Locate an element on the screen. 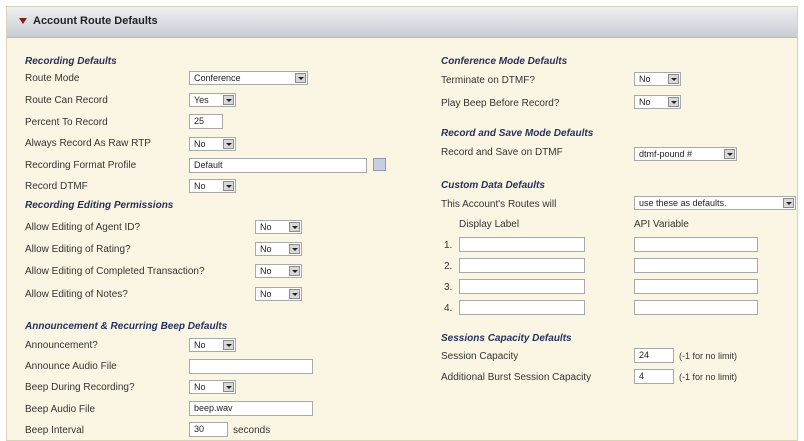 Image resolution: width=804 pixels, height=441 pixels. session-capacity-value: 24 is located at coordinates (644, 355).